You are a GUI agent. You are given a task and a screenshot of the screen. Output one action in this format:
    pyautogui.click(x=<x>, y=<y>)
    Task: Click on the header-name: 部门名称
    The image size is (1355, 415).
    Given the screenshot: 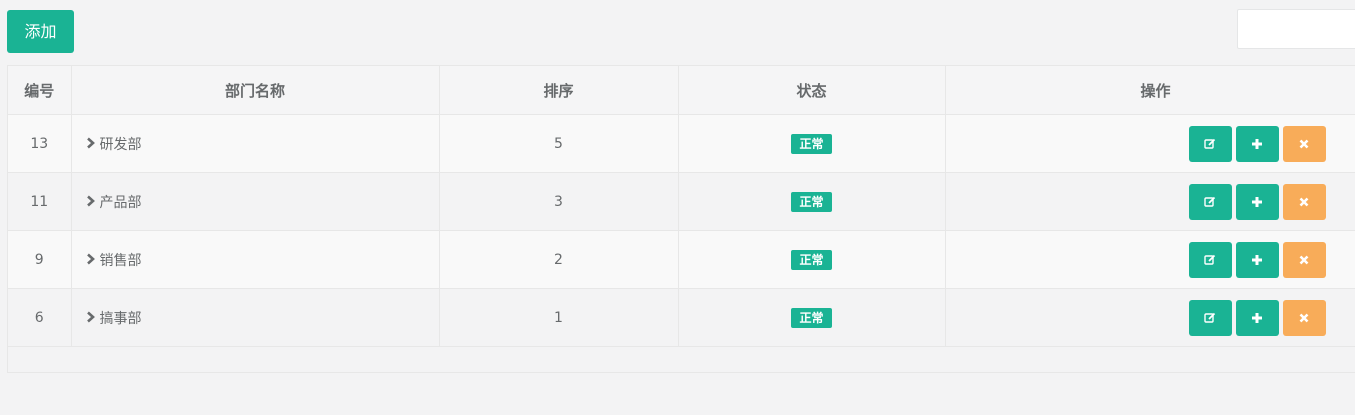 What is the action you would take?
    pyautogui.click(x=255, y=90)
    